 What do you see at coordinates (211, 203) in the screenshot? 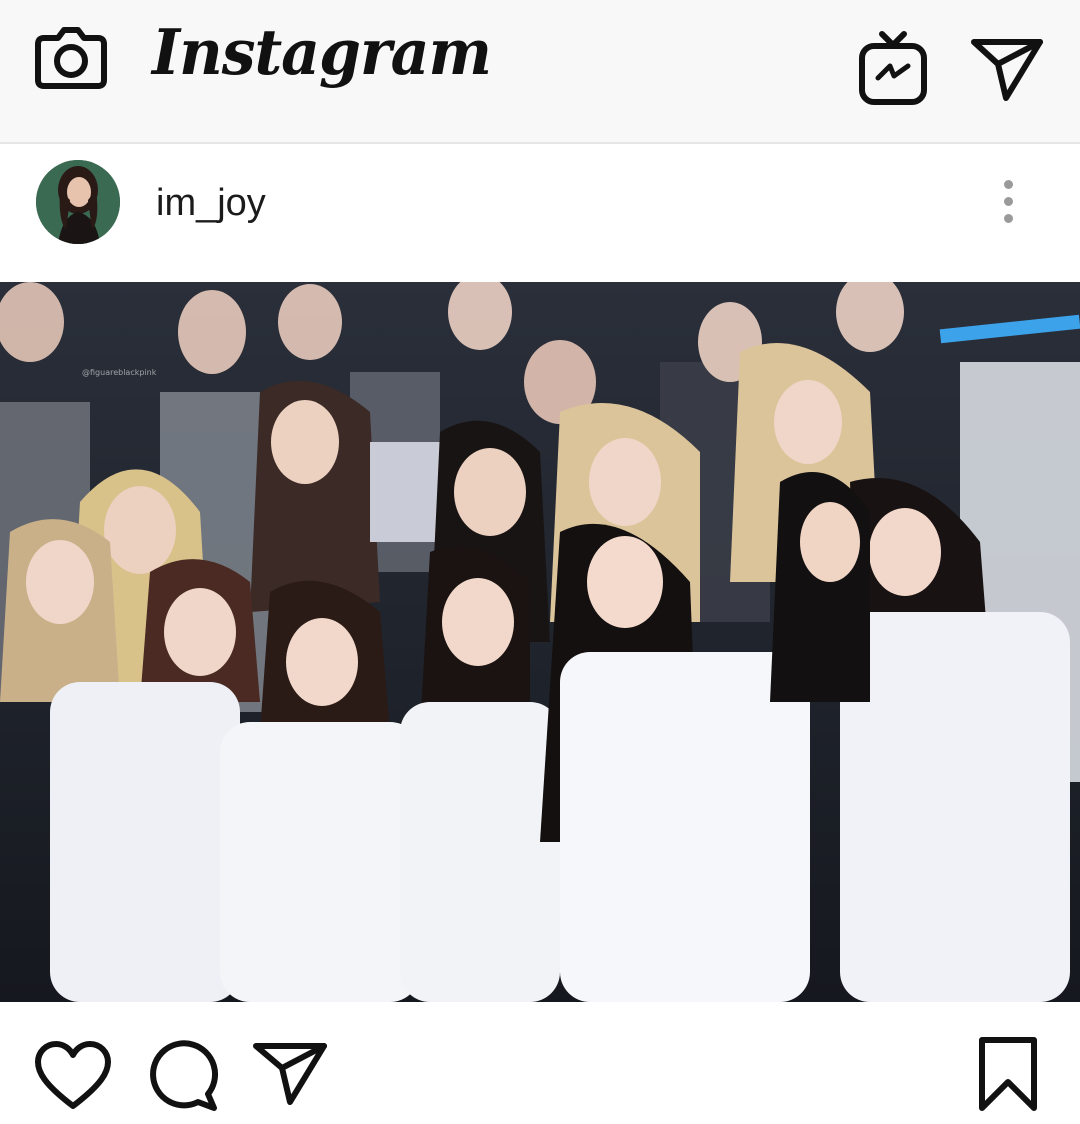
I see `post-username: im_joy` at bounding box center [211, 203].